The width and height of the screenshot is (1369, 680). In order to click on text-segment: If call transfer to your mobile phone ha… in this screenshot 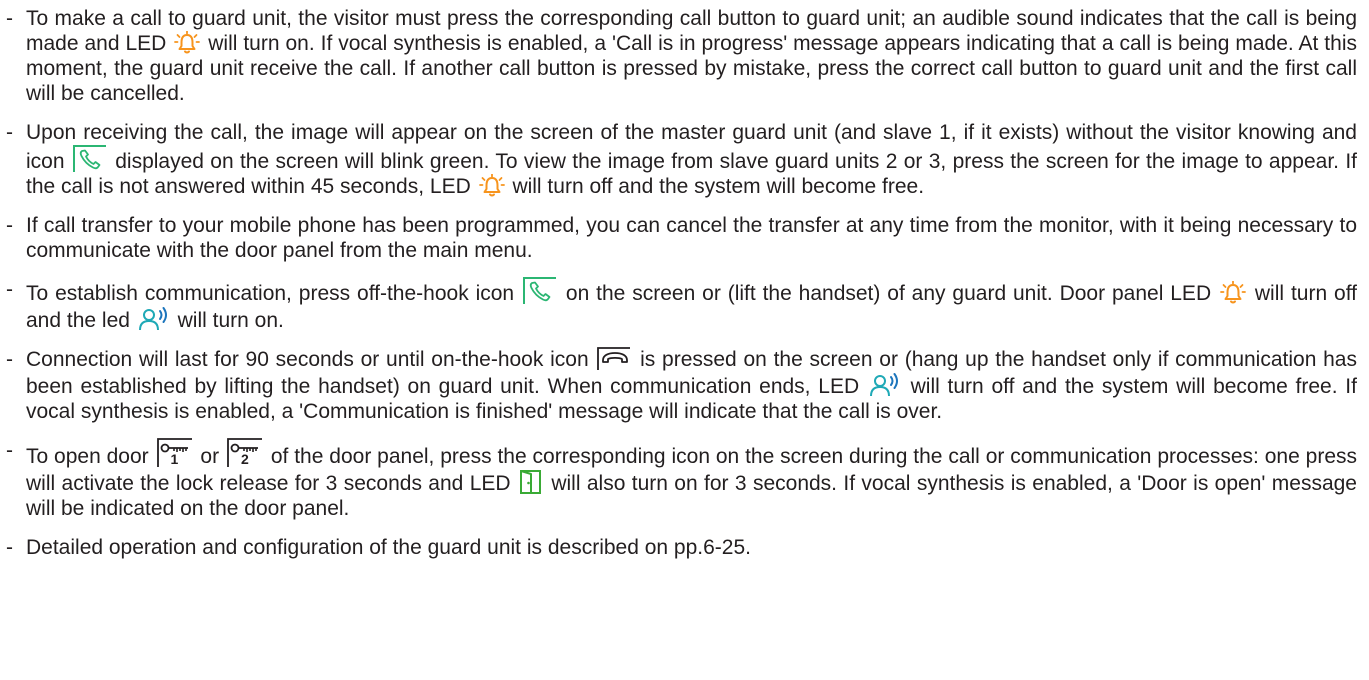, I will do `click(691, 238)`.